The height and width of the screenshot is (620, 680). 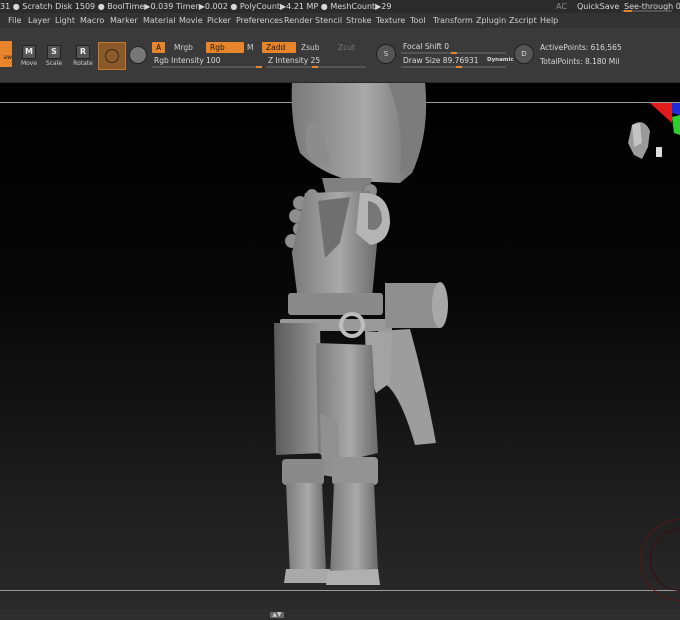 What do you see at coordinates (523, 20) in the screenshot?
I see `menu-zscript: Zscript` at bounding box center [523, 20].